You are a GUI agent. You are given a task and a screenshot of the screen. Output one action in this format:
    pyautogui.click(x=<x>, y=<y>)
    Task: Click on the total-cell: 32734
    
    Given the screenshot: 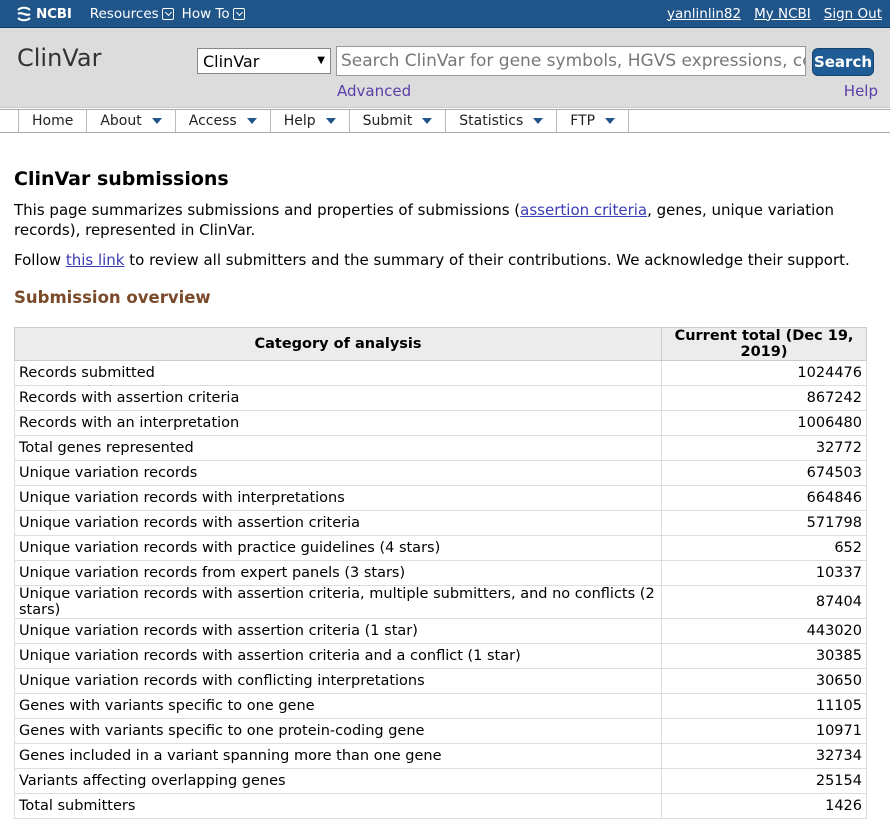 What is the action you would take?
    pyautogui.click(x=764, y=756)
    